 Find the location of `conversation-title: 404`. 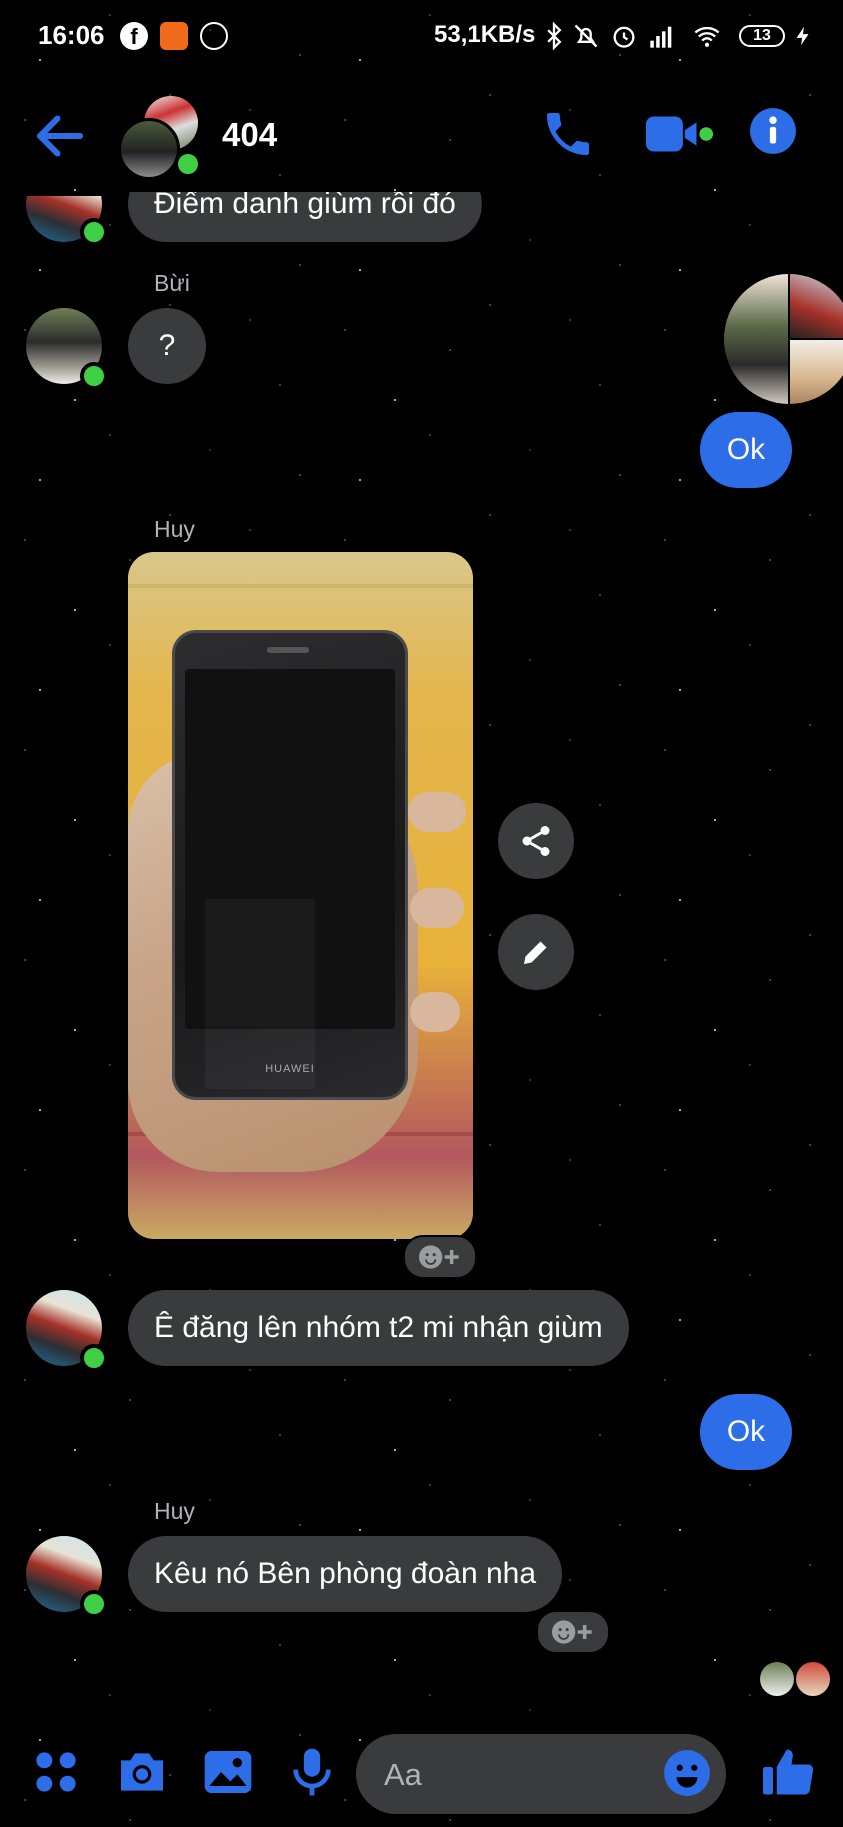

conversation-title: 404 is located at coordinates (249, 135).